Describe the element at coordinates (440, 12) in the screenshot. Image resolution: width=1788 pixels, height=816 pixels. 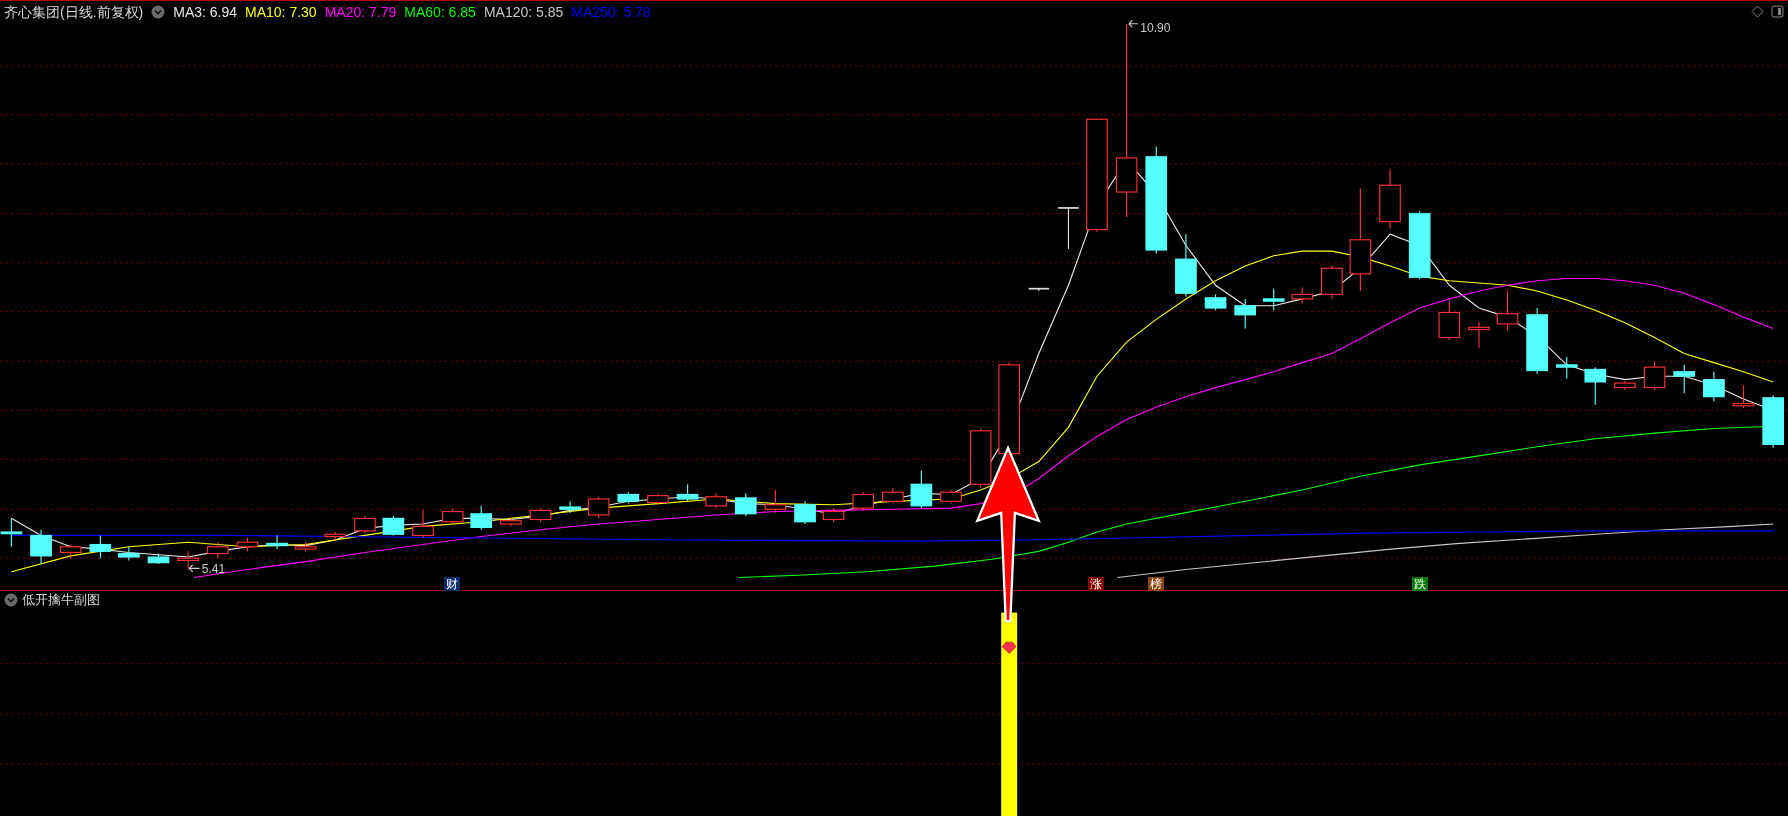
I see `moving-average-label: MA60: 6.85` at that location.